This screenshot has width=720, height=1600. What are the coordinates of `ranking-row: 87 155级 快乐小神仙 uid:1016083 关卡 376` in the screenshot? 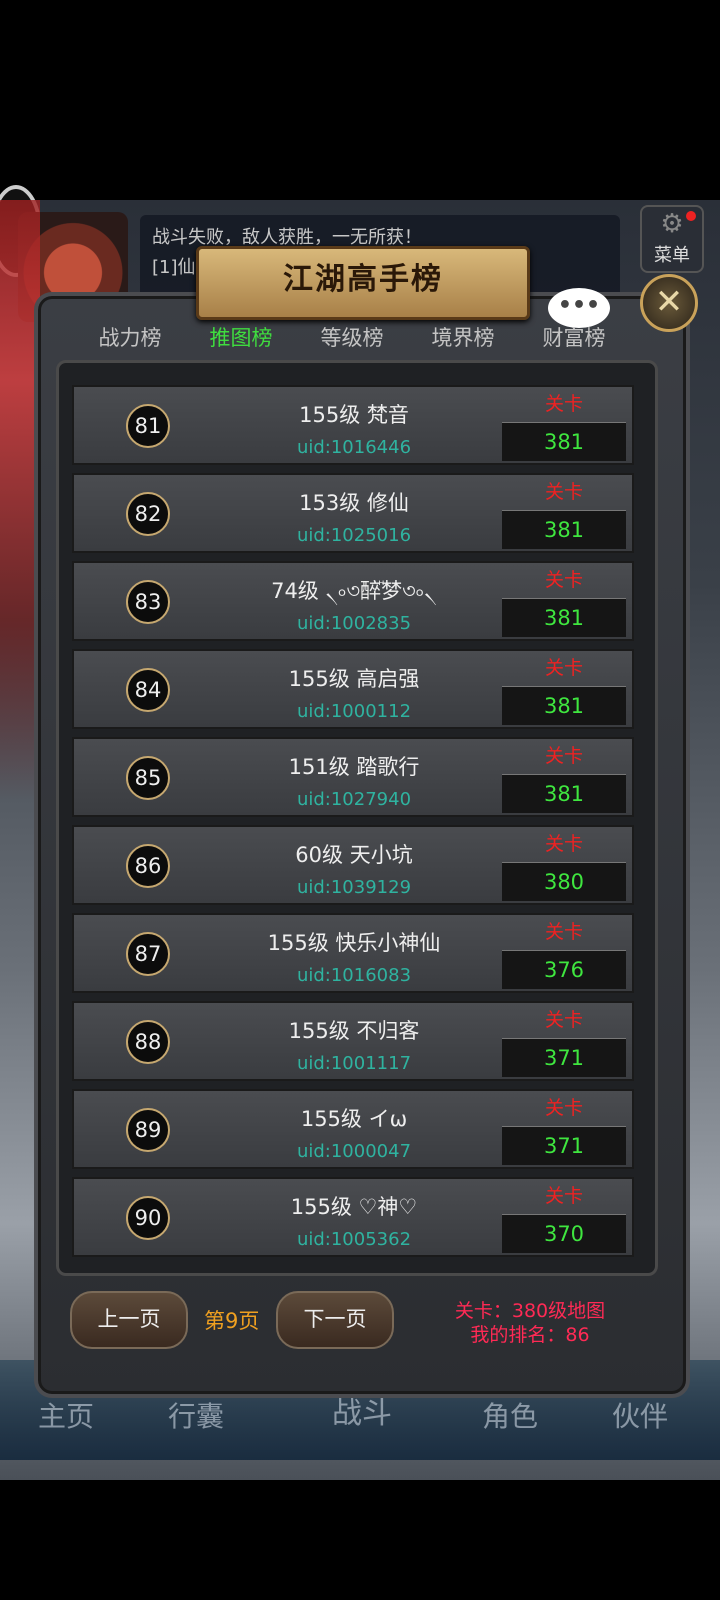 It's located at (353, 953).